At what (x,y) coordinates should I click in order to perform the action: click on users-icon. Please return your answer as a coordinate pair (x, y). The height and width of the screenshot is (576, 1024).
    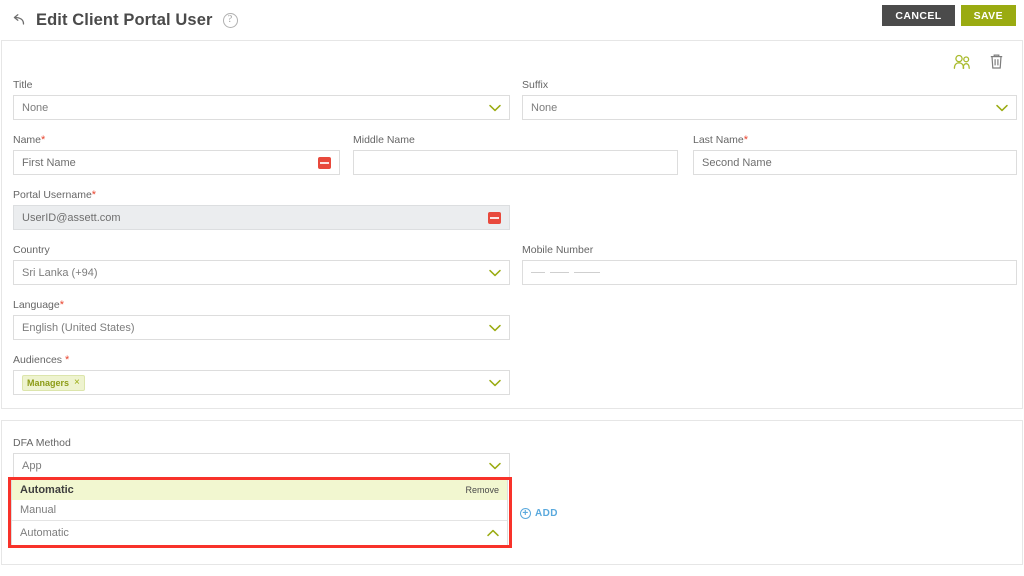
    Looking at the image, I should click on (962, 62).